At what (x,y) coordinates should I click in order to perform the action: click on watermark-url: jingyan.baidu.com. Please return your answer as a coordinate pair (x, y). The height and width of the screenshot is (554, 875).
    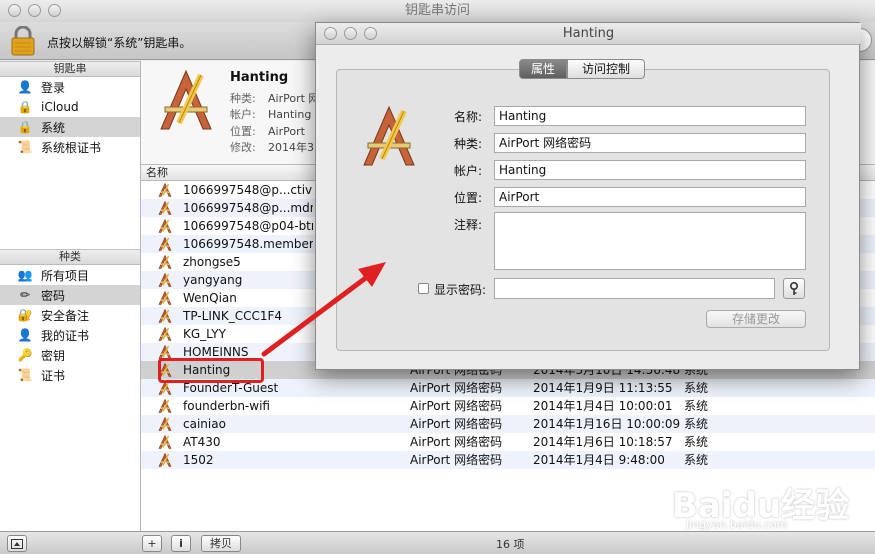
    Looking at the image, I should click on (737, 524).